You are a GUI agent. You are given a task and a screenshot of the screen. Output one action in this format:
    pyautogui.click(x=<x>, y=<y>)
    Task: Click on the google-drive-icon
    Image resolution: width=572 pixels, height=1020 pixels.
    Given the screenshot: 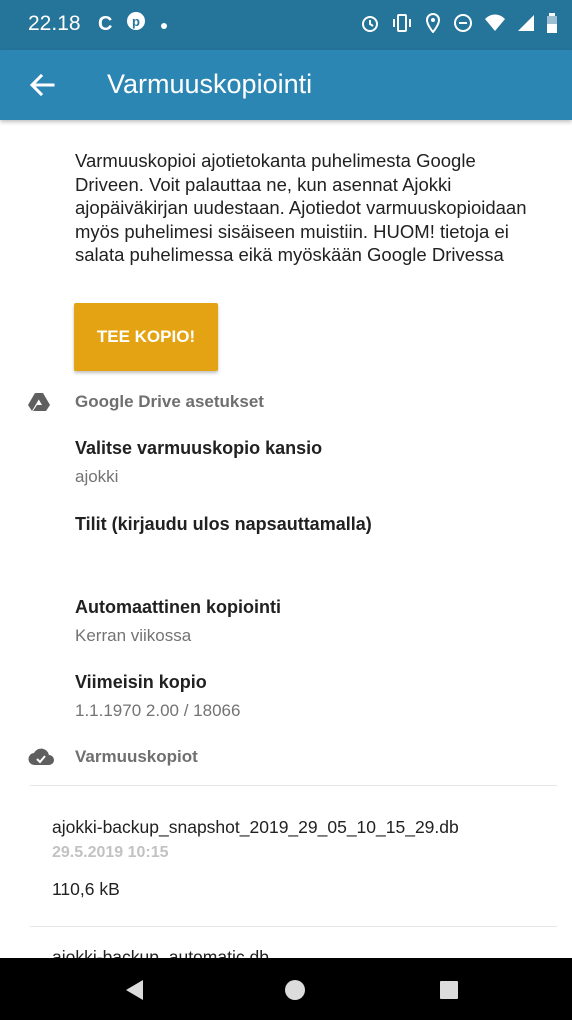 What is the action you would take?
    pyautogui.click(x=39, y=402)
    